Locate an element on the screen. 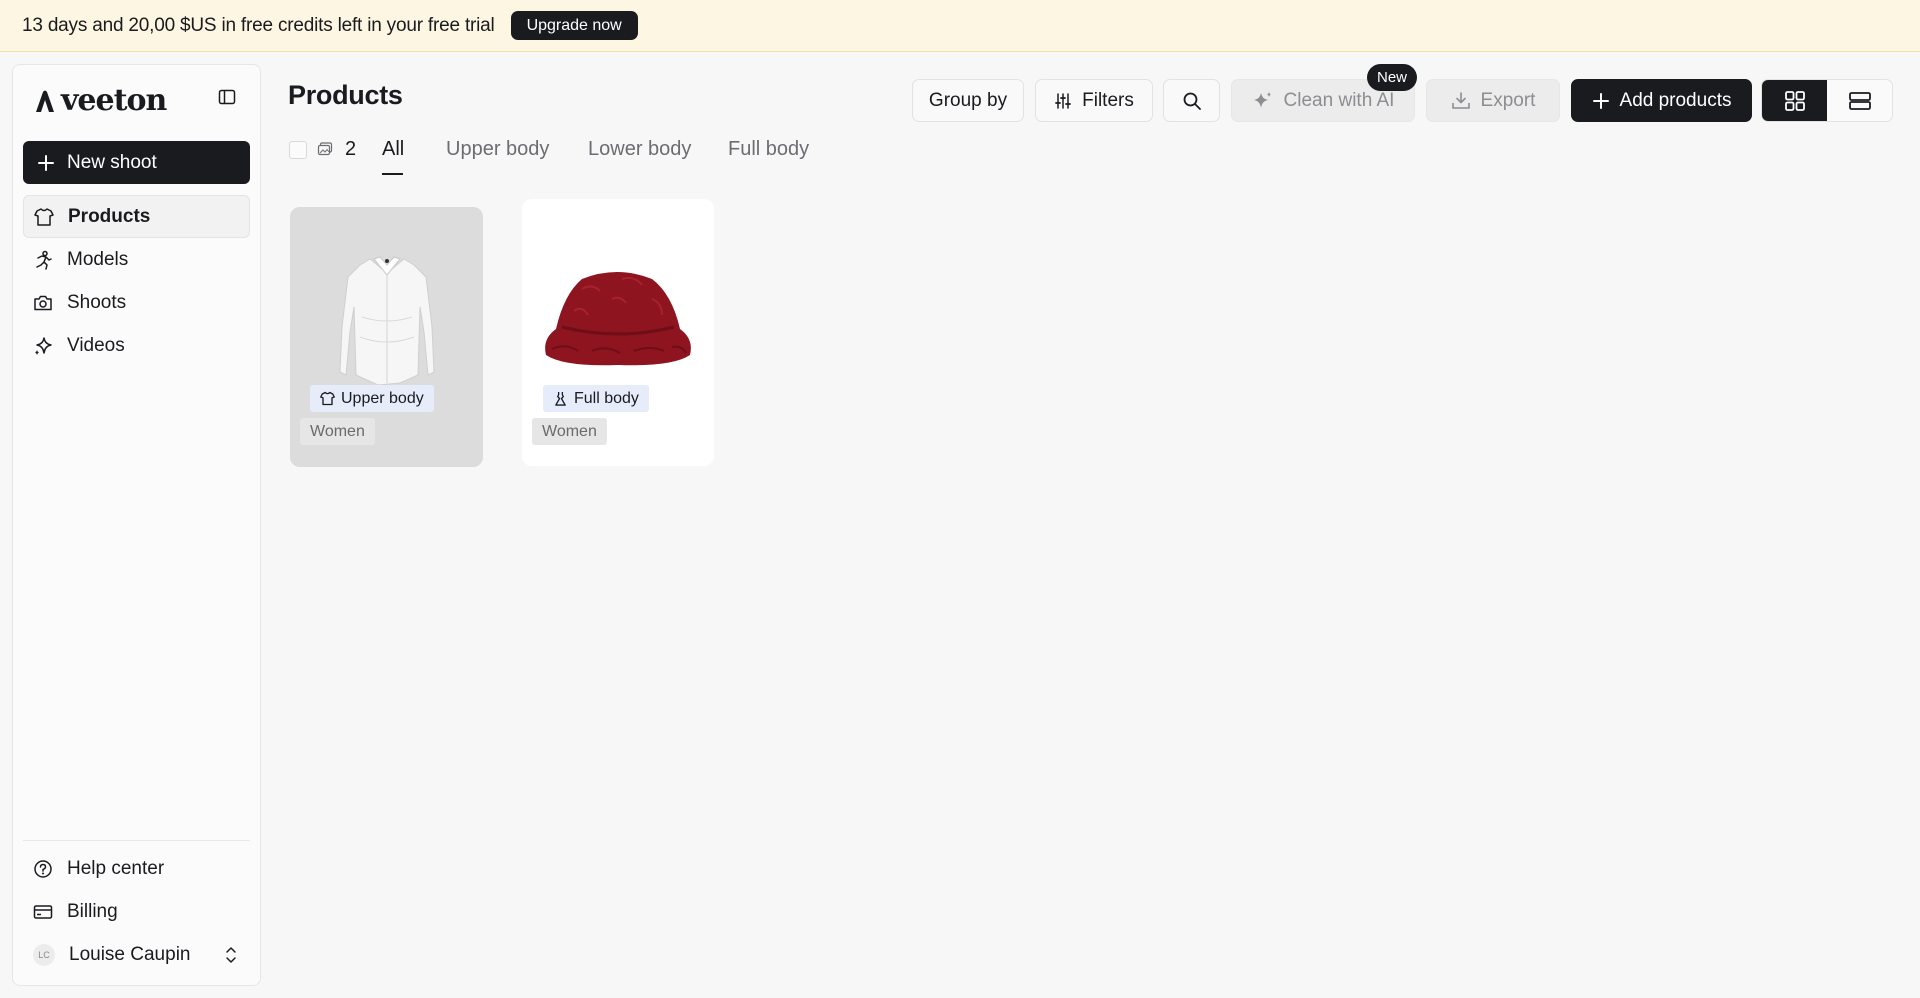  group-by-label: Group by is located at coordinates (968, 100).